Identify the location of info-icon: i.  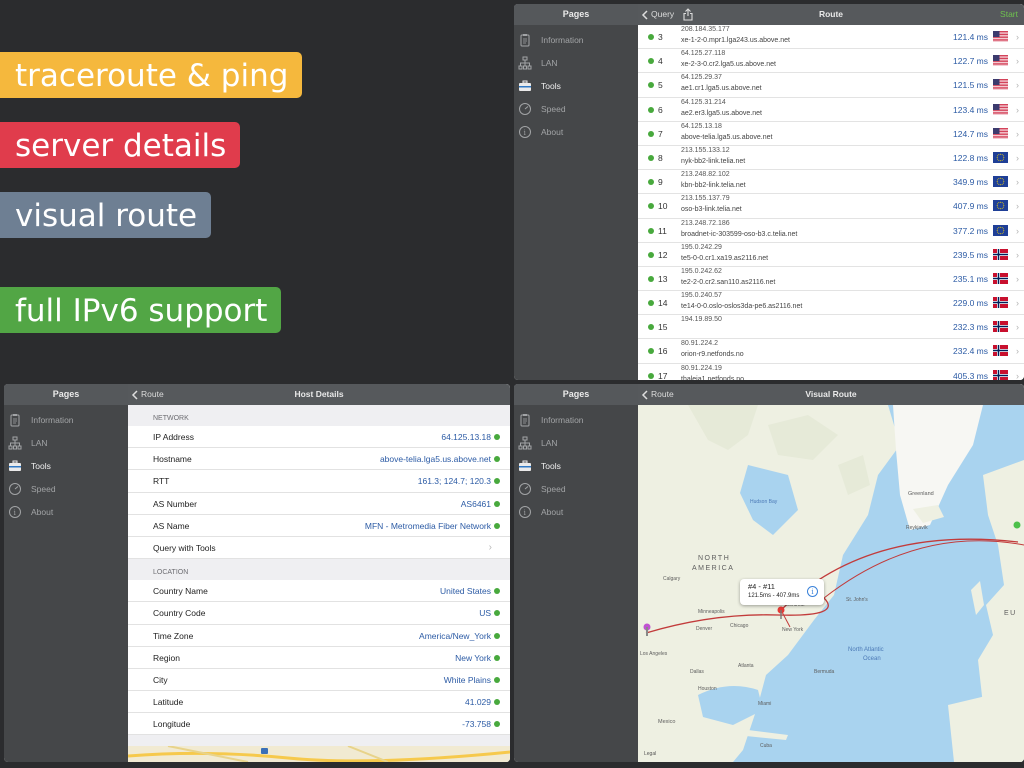
(812, 591).